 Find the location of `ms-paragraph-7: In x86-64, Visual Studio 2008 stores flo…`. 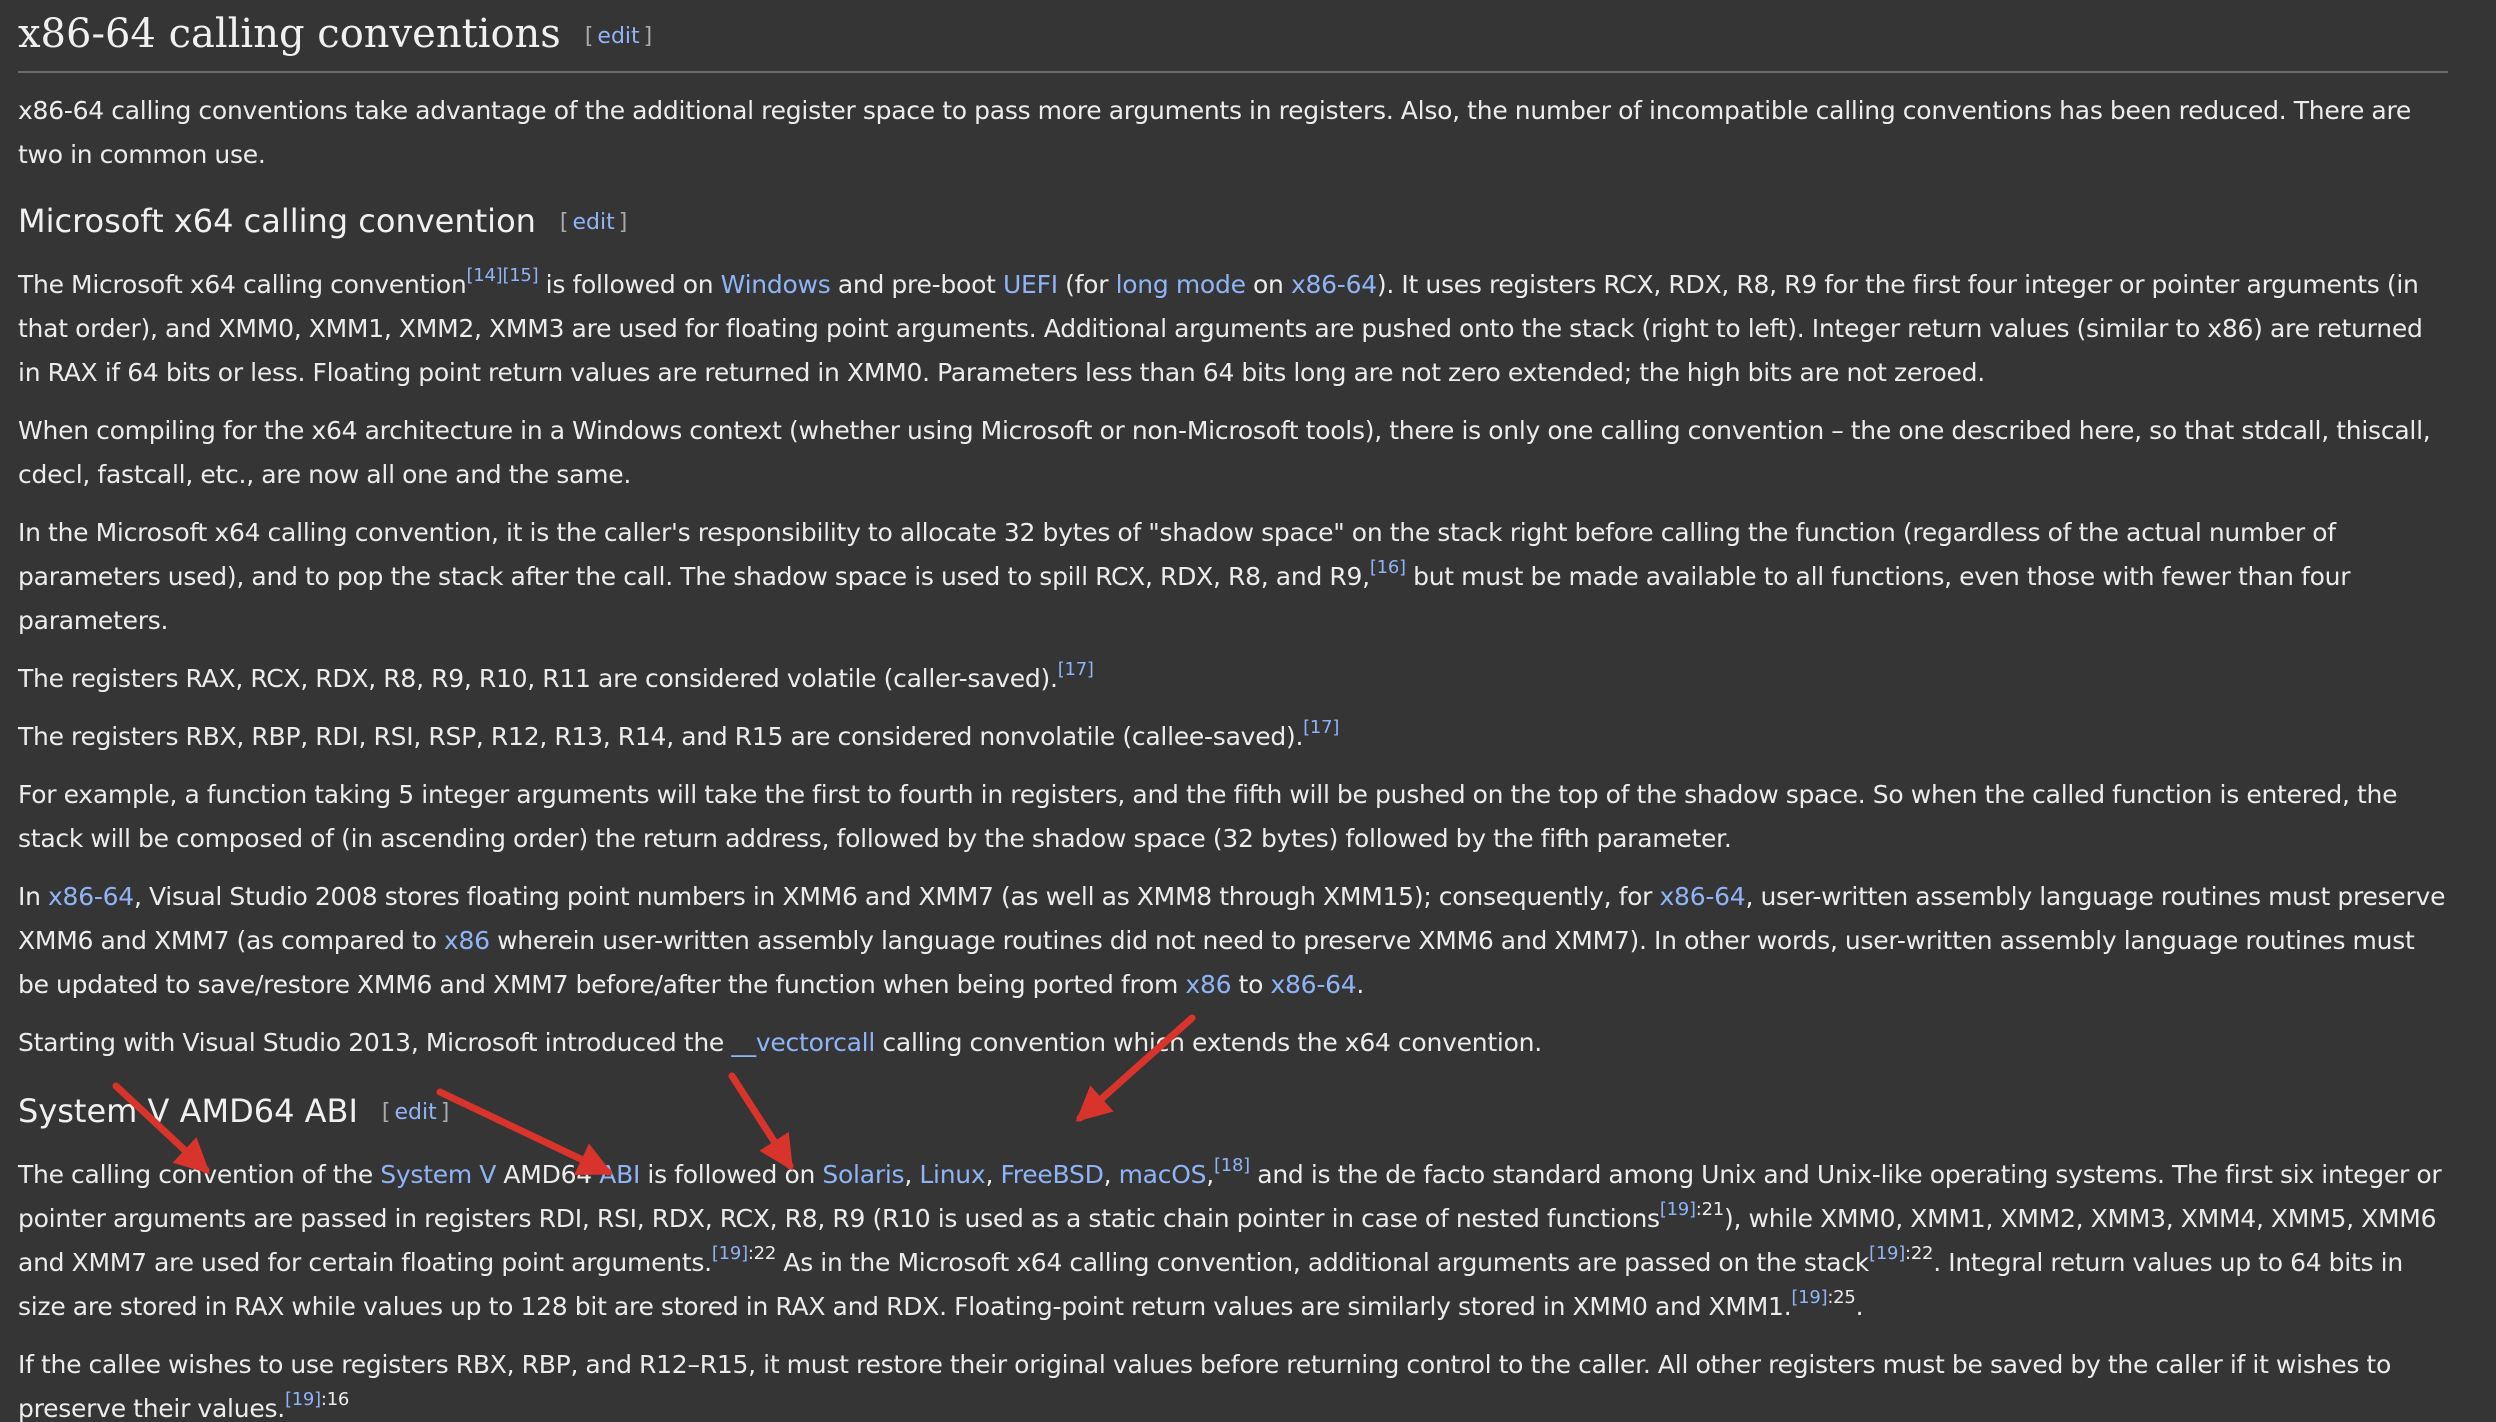

ms-paragraph-7: In x86-64, Visual Studio 2008 stores flo… is located at coordinates (1232, 940).